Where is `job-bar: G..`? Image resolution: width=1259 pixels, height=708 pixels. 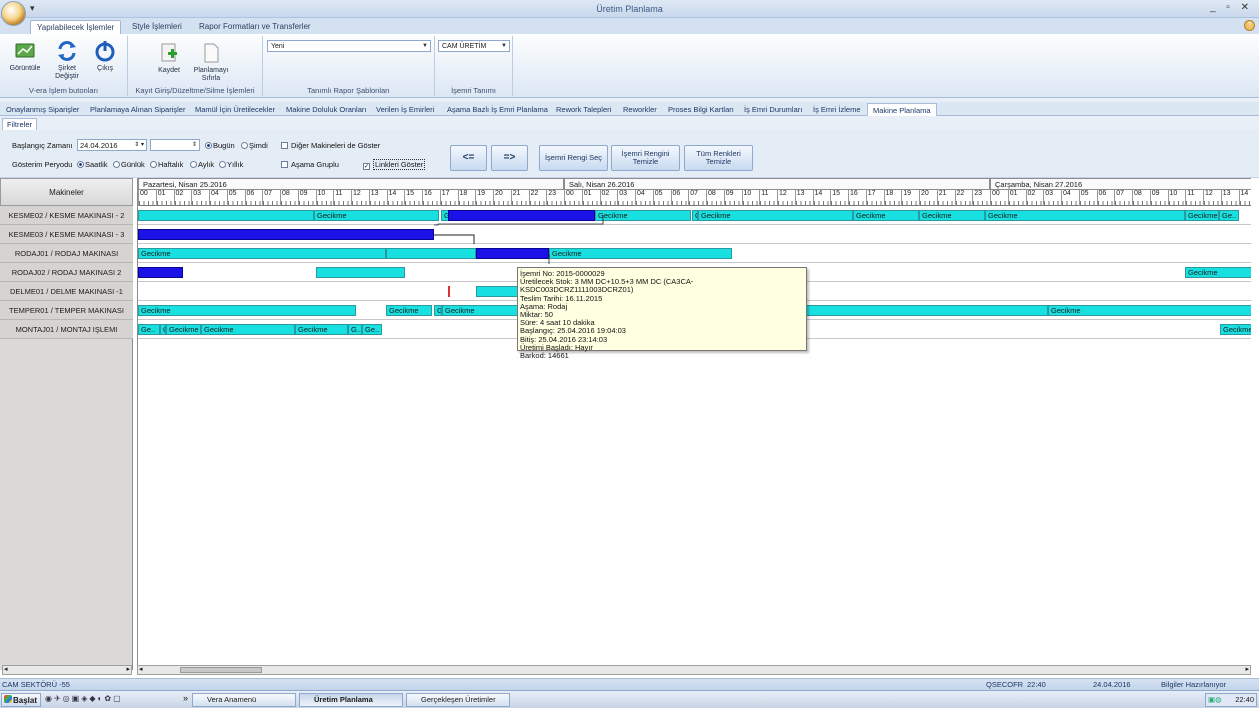 job-bar: G.. is located at coordinates (355, 329).